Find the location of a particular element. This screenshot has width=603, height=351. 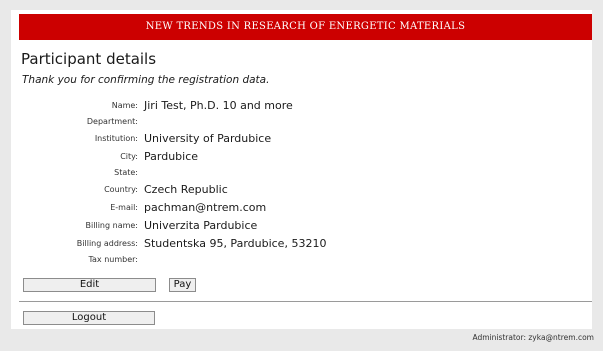

field-row-tax-number: Tax number: is located at coordinates (211, 259).